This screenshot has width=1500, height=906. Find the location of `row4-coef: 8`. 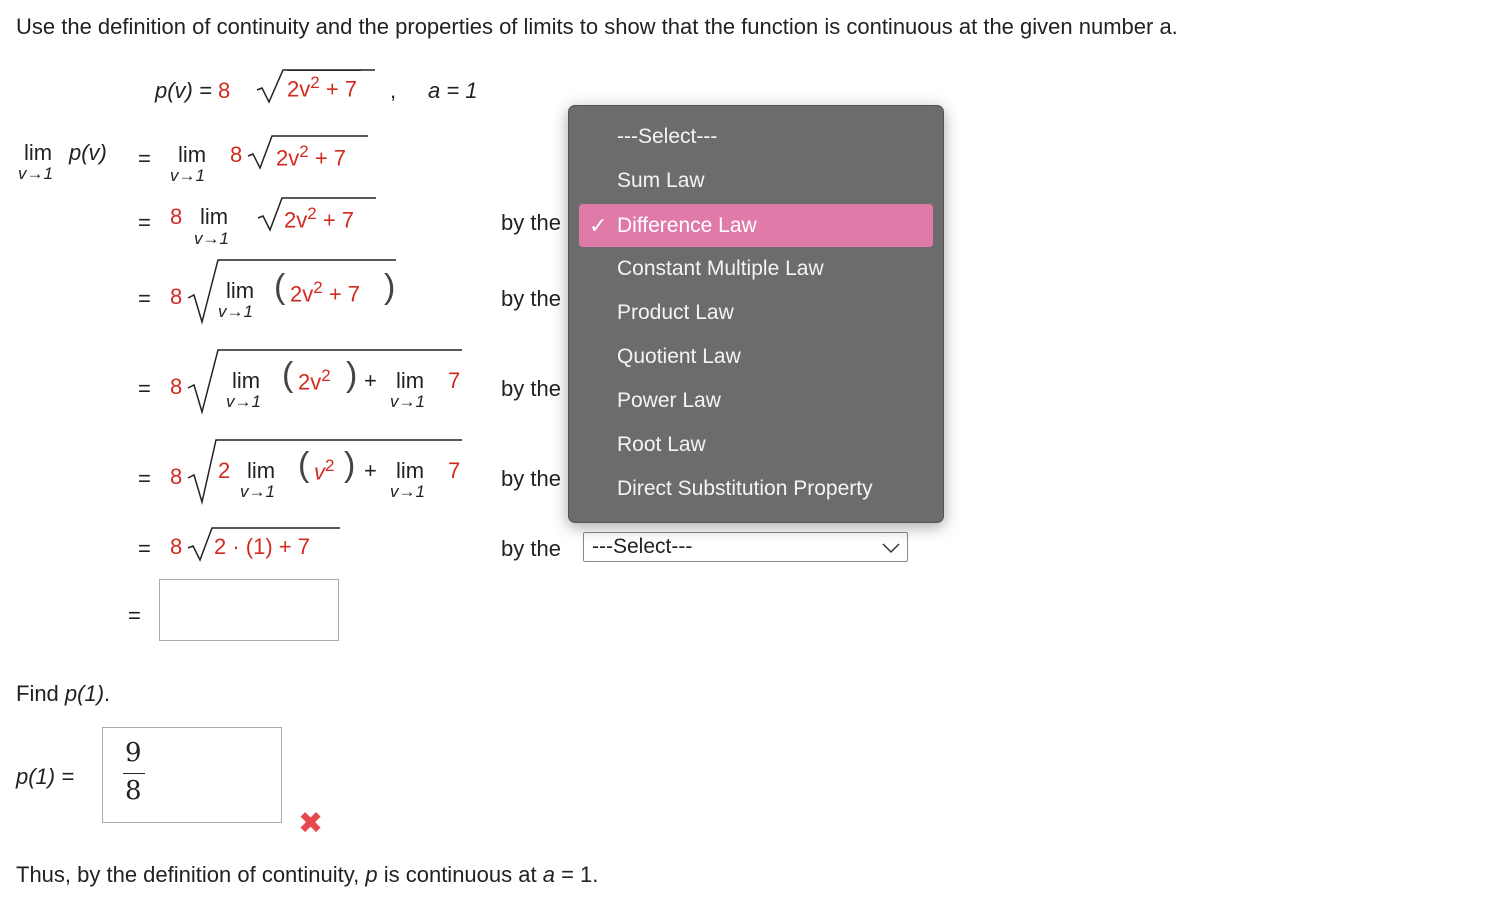

row4-coef: 8 is located at coordinates (176, 386).